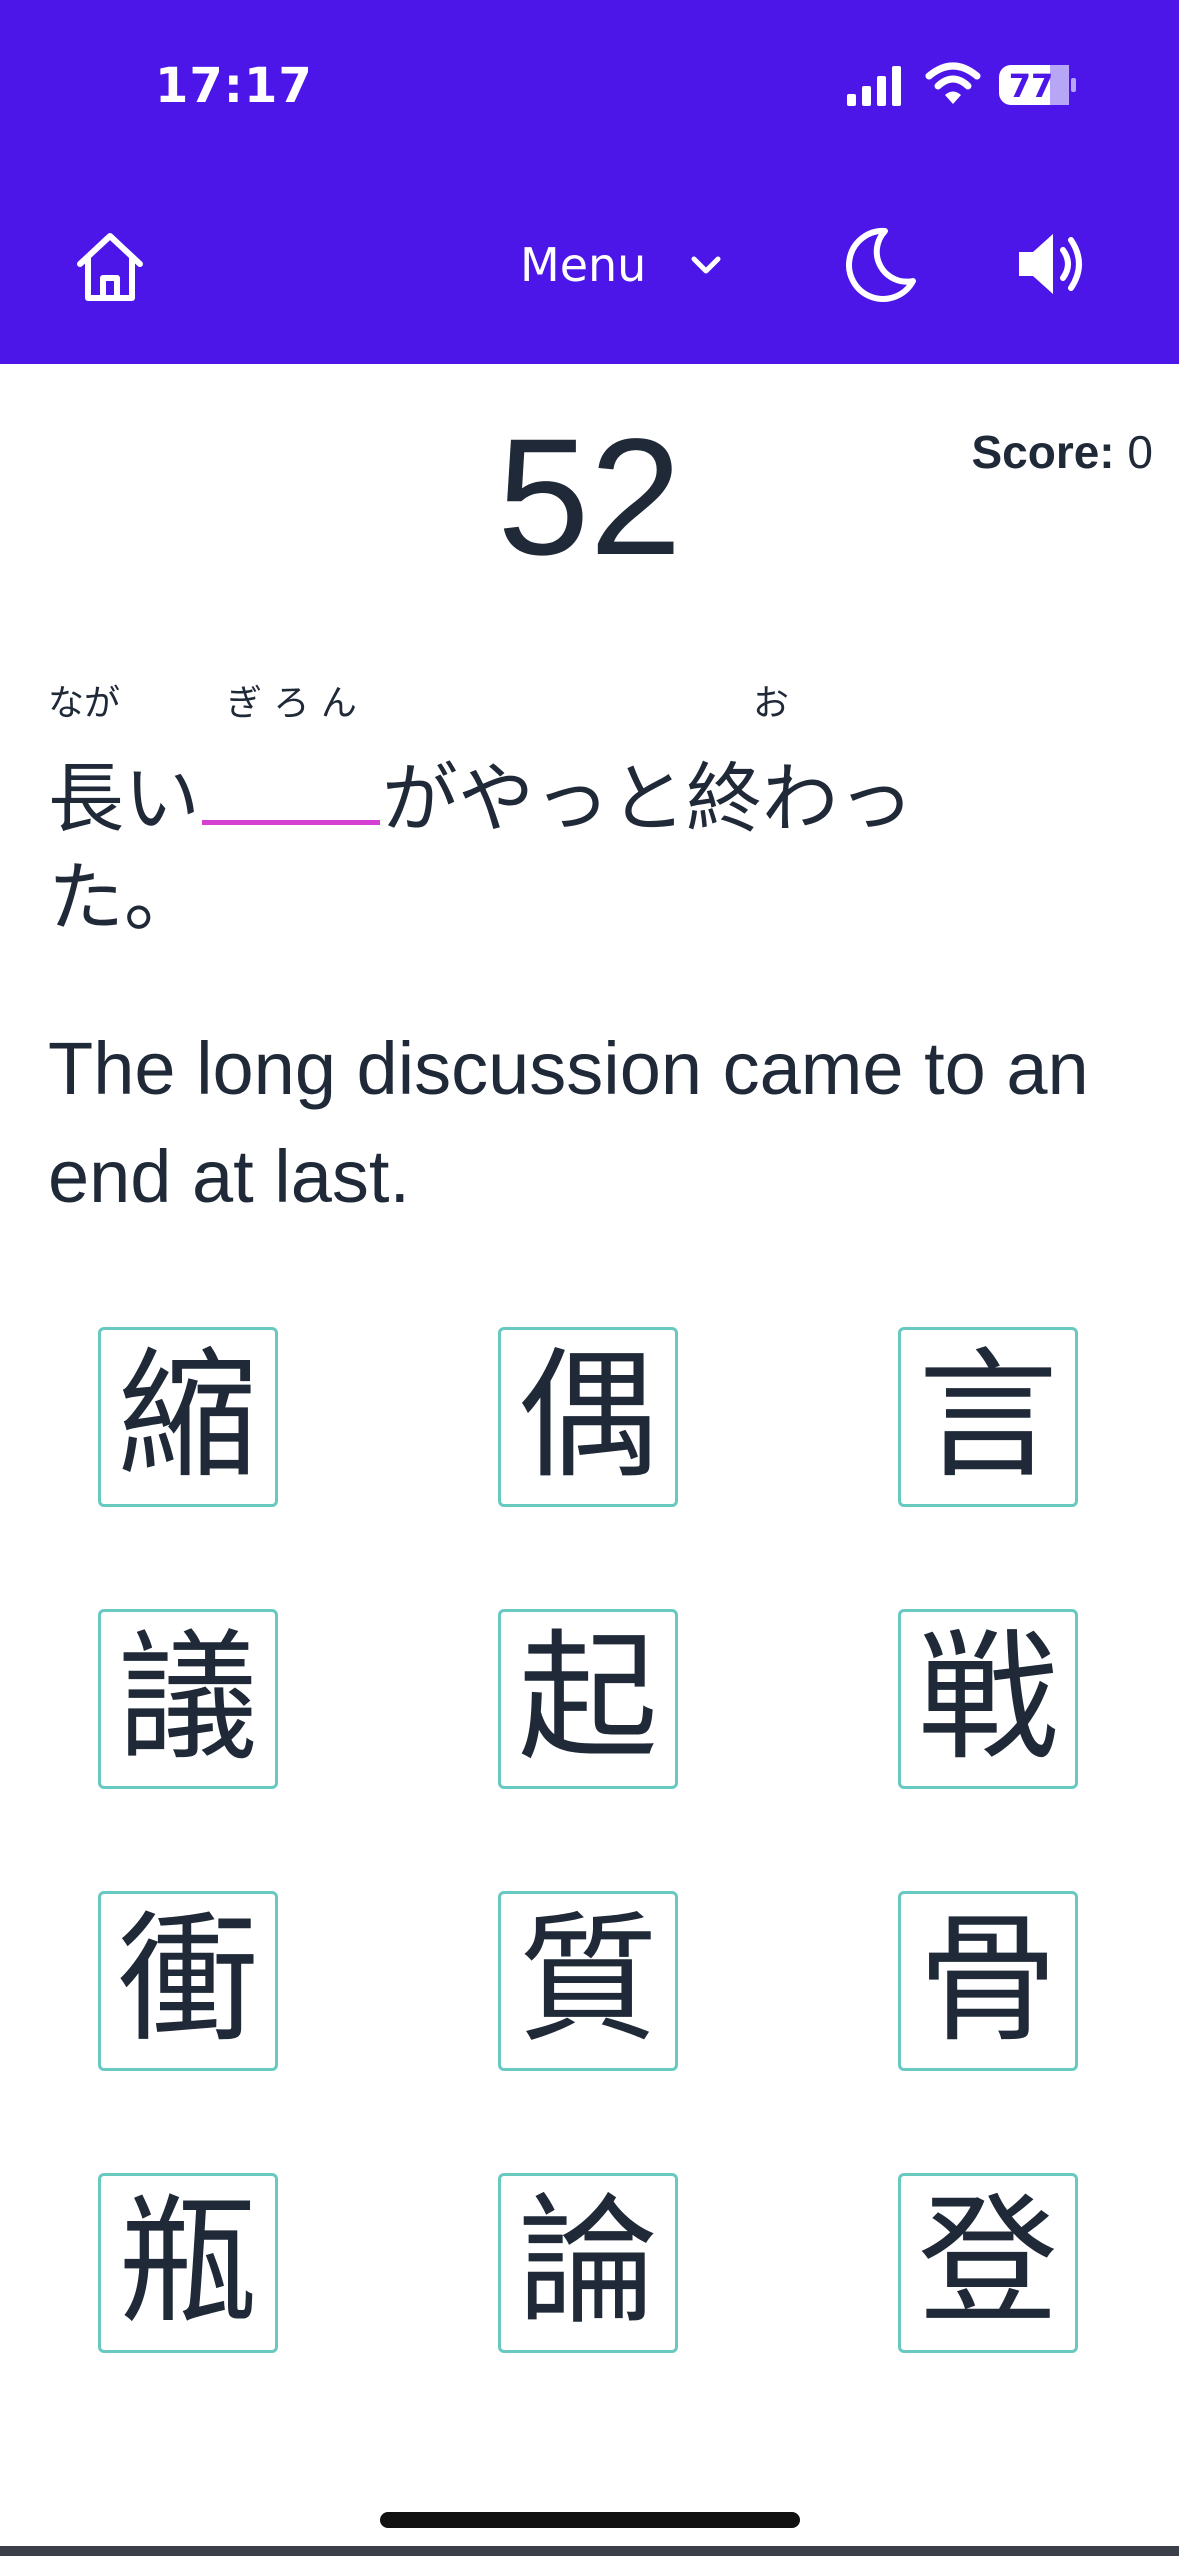  I want to click on answer-blank, so click(291, 792).